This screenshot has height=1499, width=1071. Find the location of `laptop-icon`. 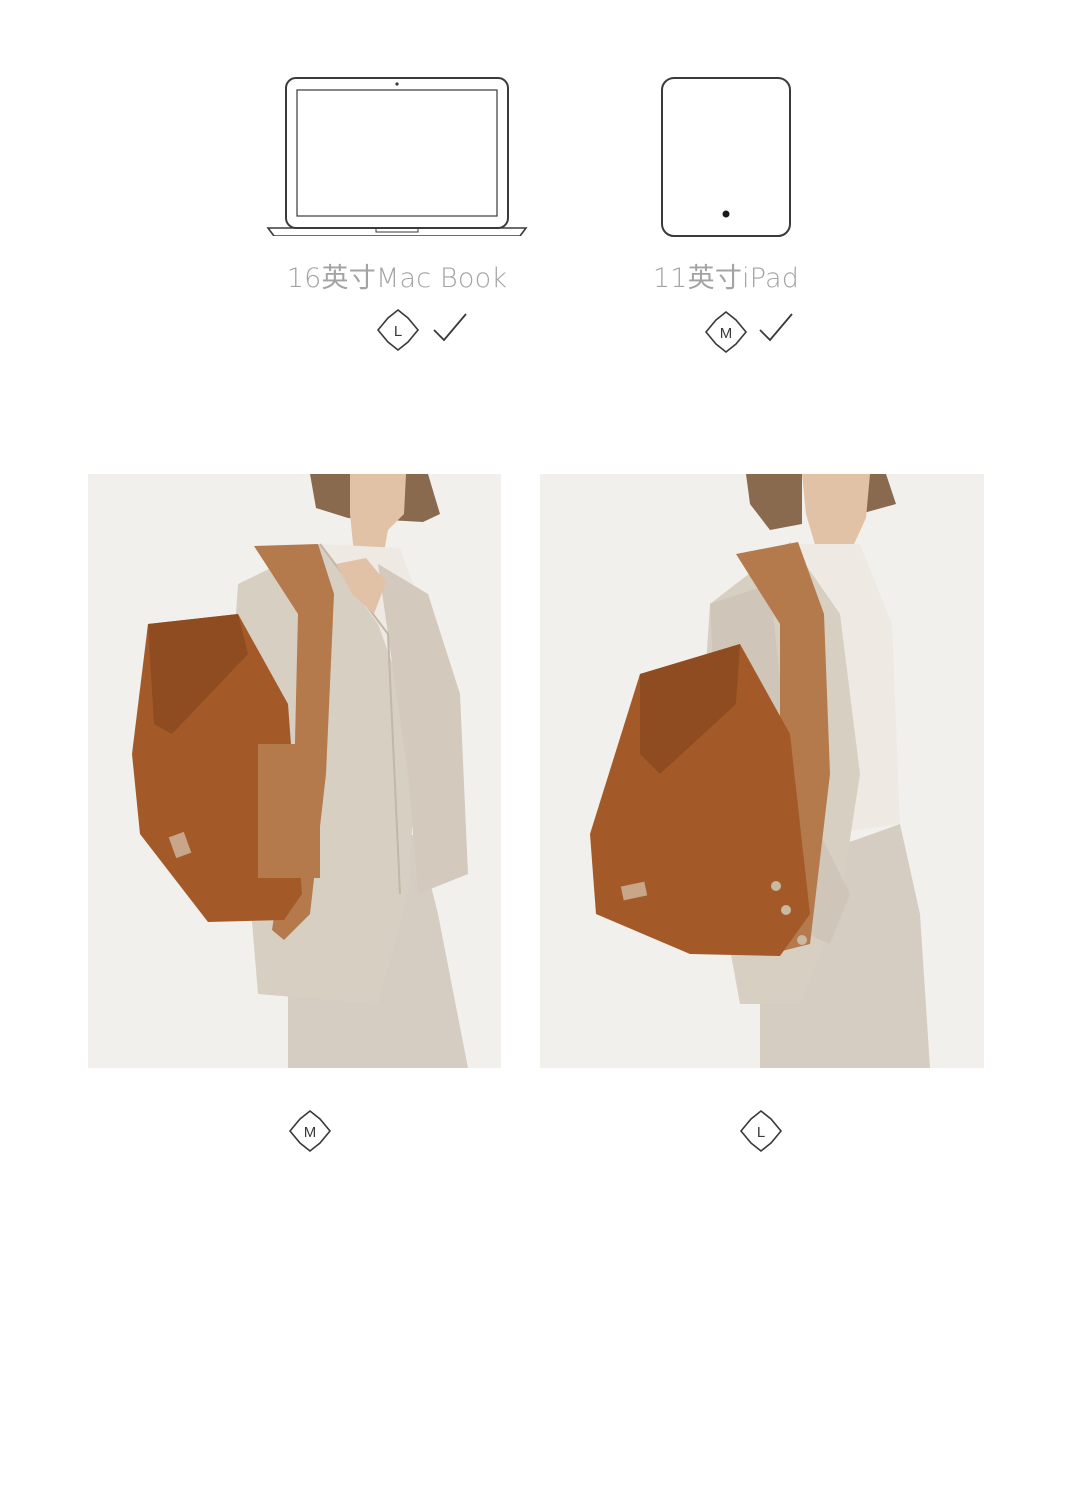

laptop-icon is located at coordinates (397, 157).